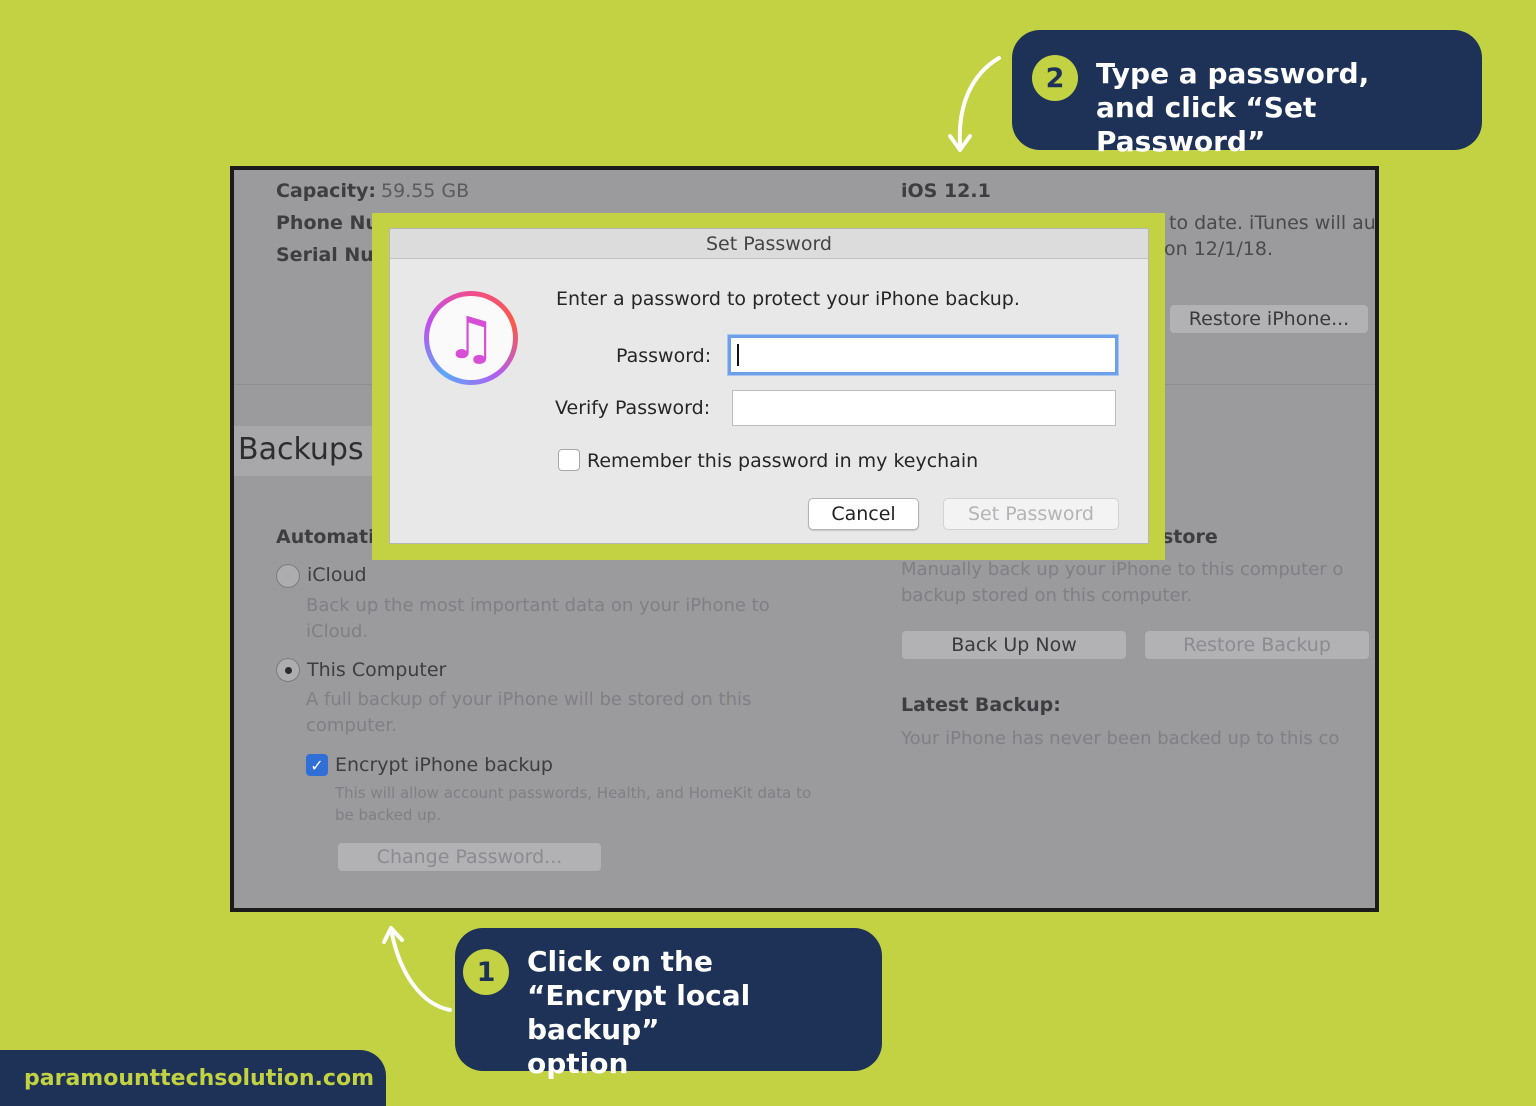 Image resolution: width=1536 pixels, height=1106 pixels. I want to click on ios-version: iOS 12.1, so click(946, 191).